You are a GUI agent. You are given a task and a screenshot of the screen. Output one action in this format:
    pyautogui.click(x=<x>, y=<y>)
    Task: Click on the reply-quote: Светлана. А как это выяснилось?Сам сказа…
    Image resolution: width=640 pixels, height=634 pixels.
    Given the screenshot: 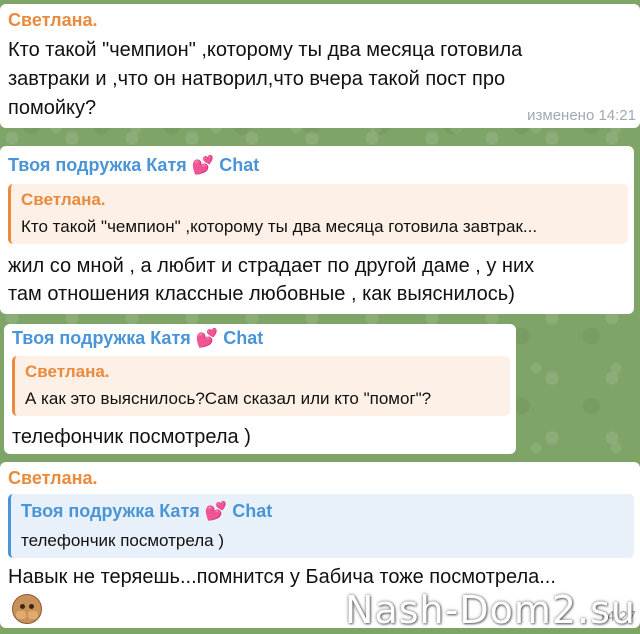 What is the action you would take?
    pyautogui.click(x=261, y=386)
    